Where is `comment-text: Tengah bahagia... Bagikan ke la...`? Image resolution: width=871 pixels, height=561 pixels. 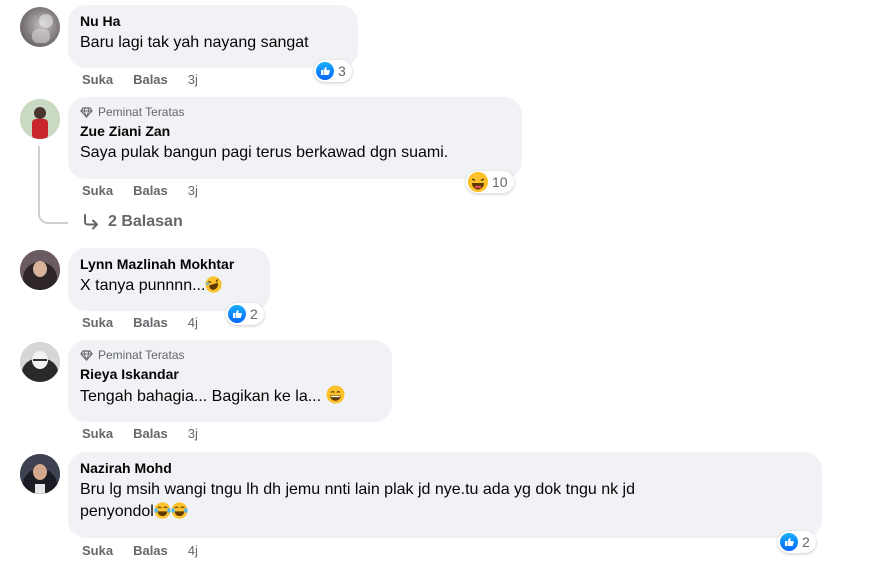 comment-text: Tengah bahagia... Bagikan ke la... is located at coordinates (230, 396).